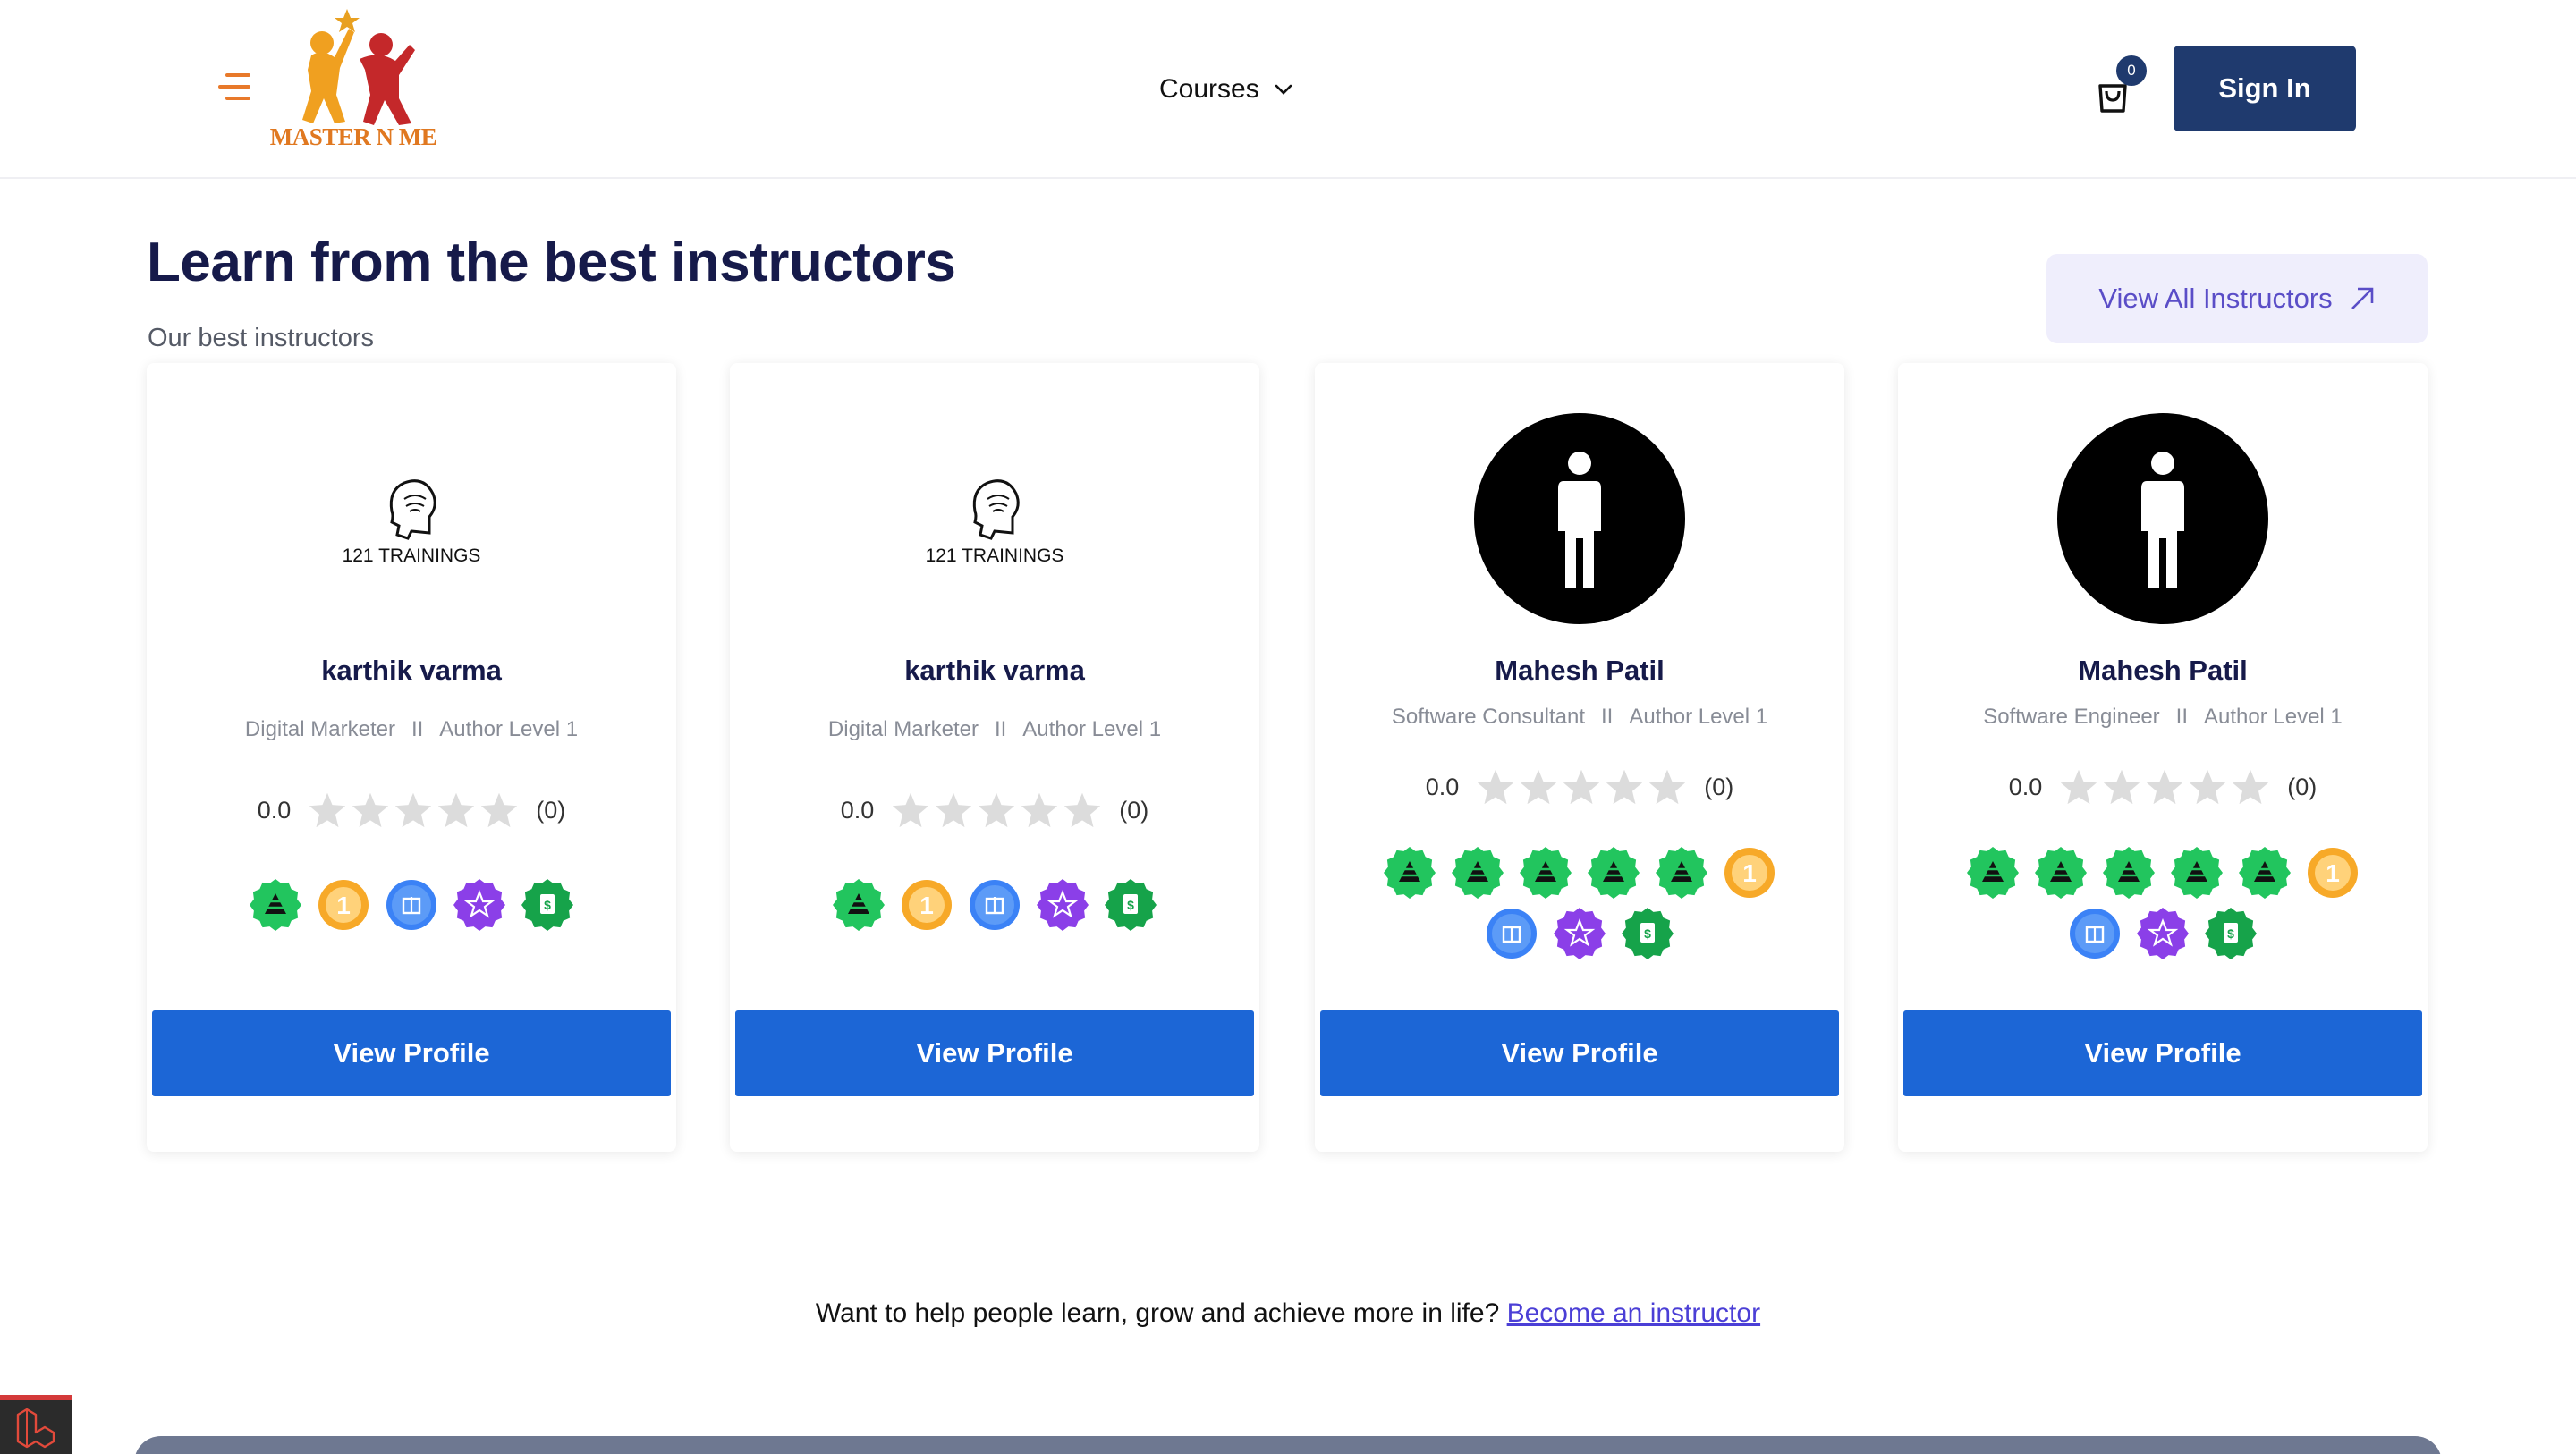 The width and height of the screenshot is (2576, 1454). What do you see at coordinates (358, 67) in the screenshot?
I see `logo-figures-icon` at bounding box center [358, 67].